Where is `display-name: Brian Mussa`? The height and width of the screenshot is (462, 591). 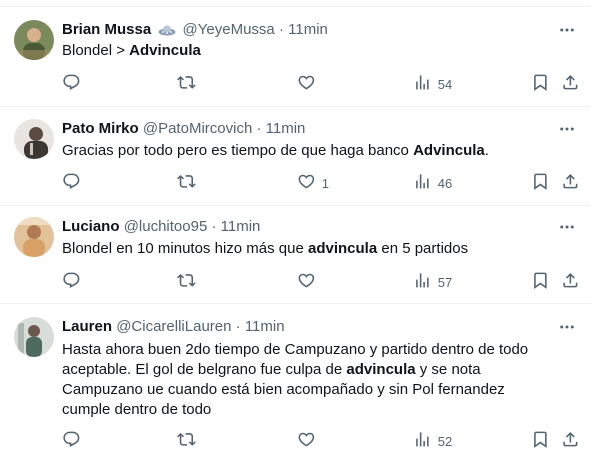
display-name: Brian Mussa is located at coordinates (106, 29).